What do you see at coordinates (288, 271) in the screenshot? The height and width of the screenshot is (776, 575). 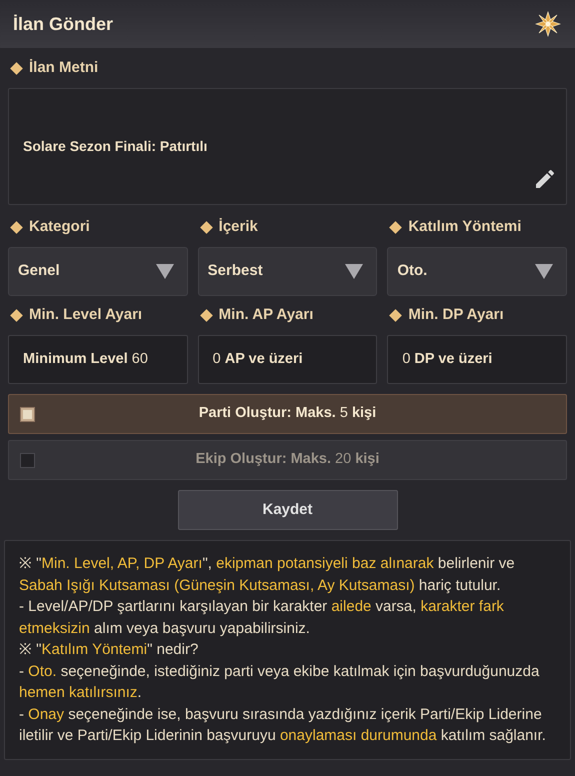 I see `dropdown: Serbest` at bounding box center [288, 271].